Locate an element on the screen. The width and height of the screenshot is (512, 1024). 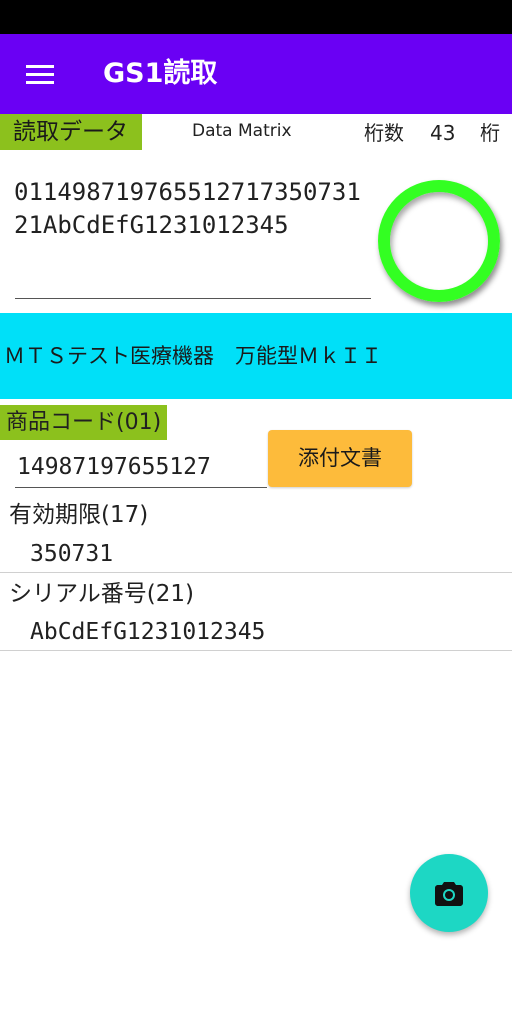
menu-icon is located at coordinates (40, 74).